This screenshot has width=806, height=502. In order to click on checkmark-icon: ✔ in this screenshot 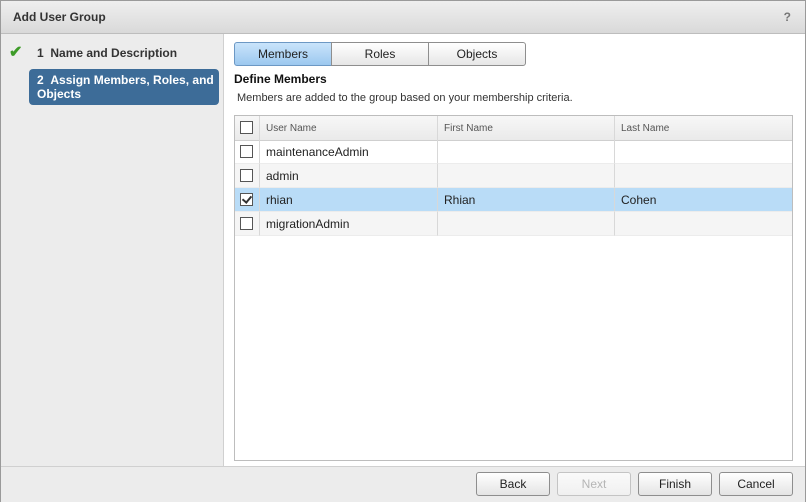, I will do `click(16, 52)`.